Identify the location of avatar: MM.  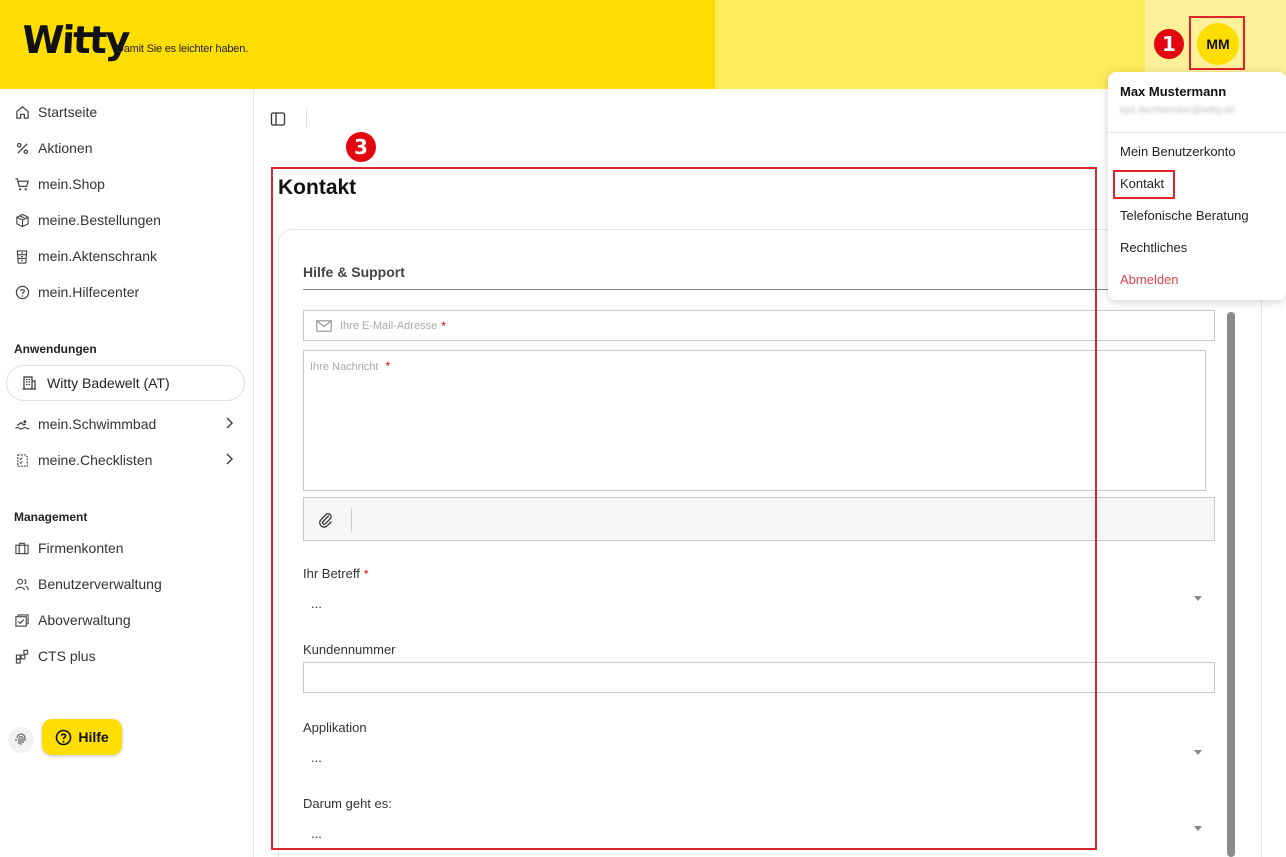
(1218, 44).